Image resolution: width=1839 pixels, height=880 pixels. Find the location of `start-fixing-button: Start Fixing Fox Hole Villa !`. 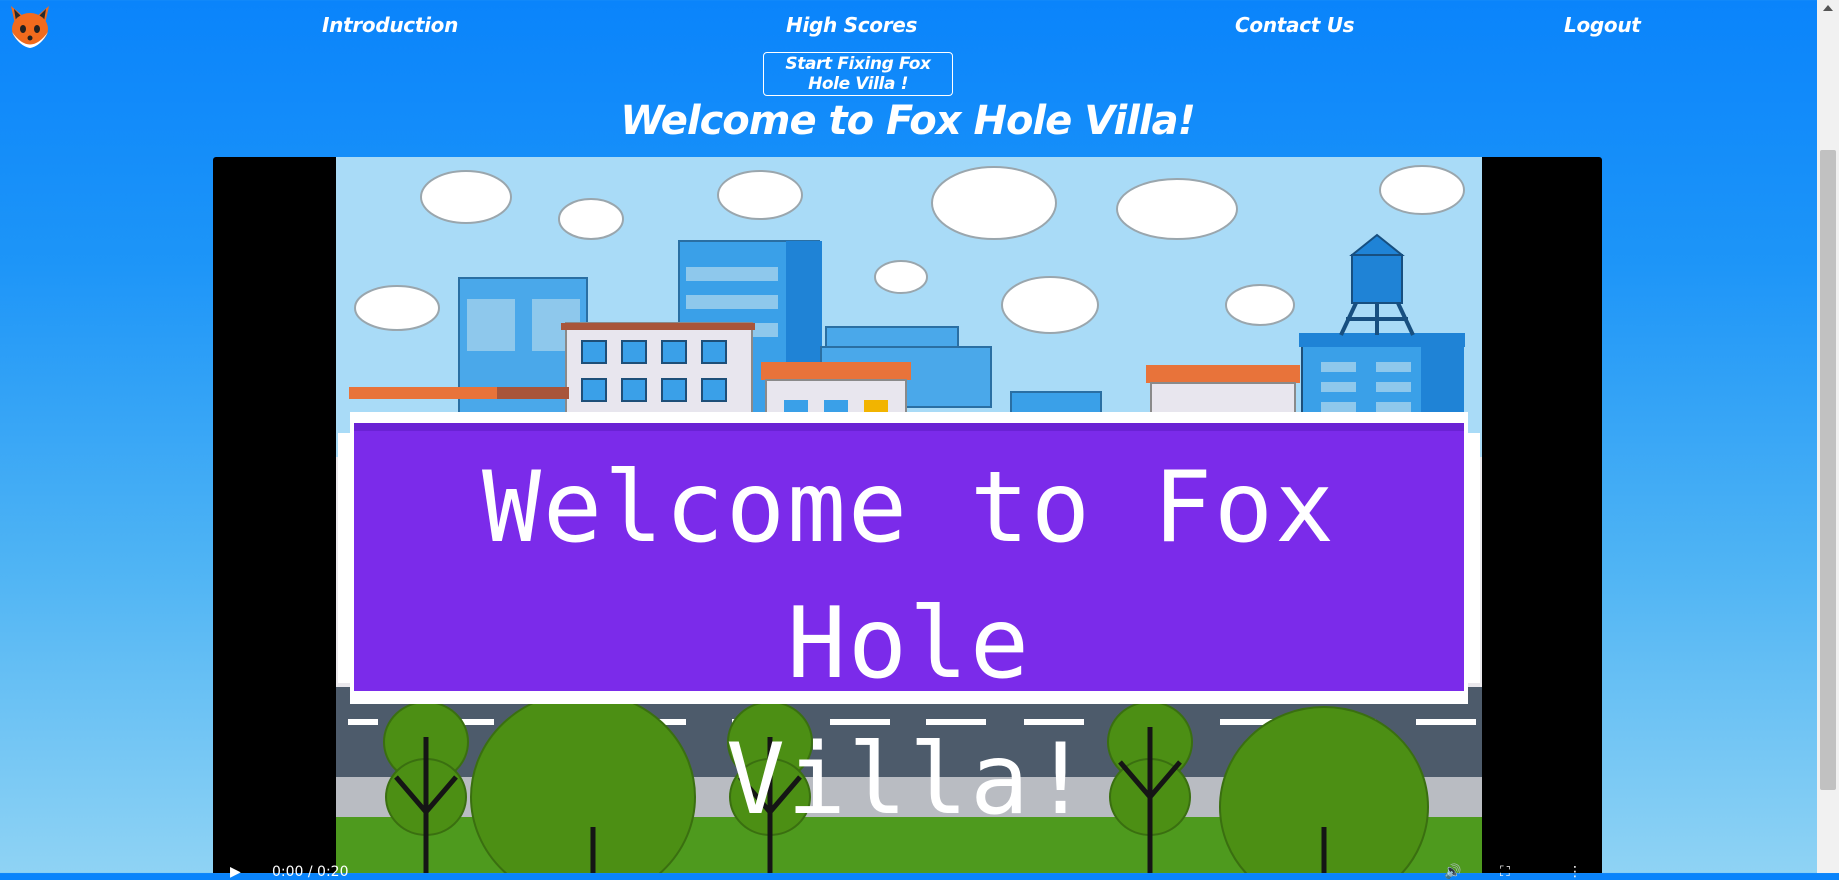

start-fixing-button: Start Fixing Fox Hole Villa ! is located at coordinates (858, 74).